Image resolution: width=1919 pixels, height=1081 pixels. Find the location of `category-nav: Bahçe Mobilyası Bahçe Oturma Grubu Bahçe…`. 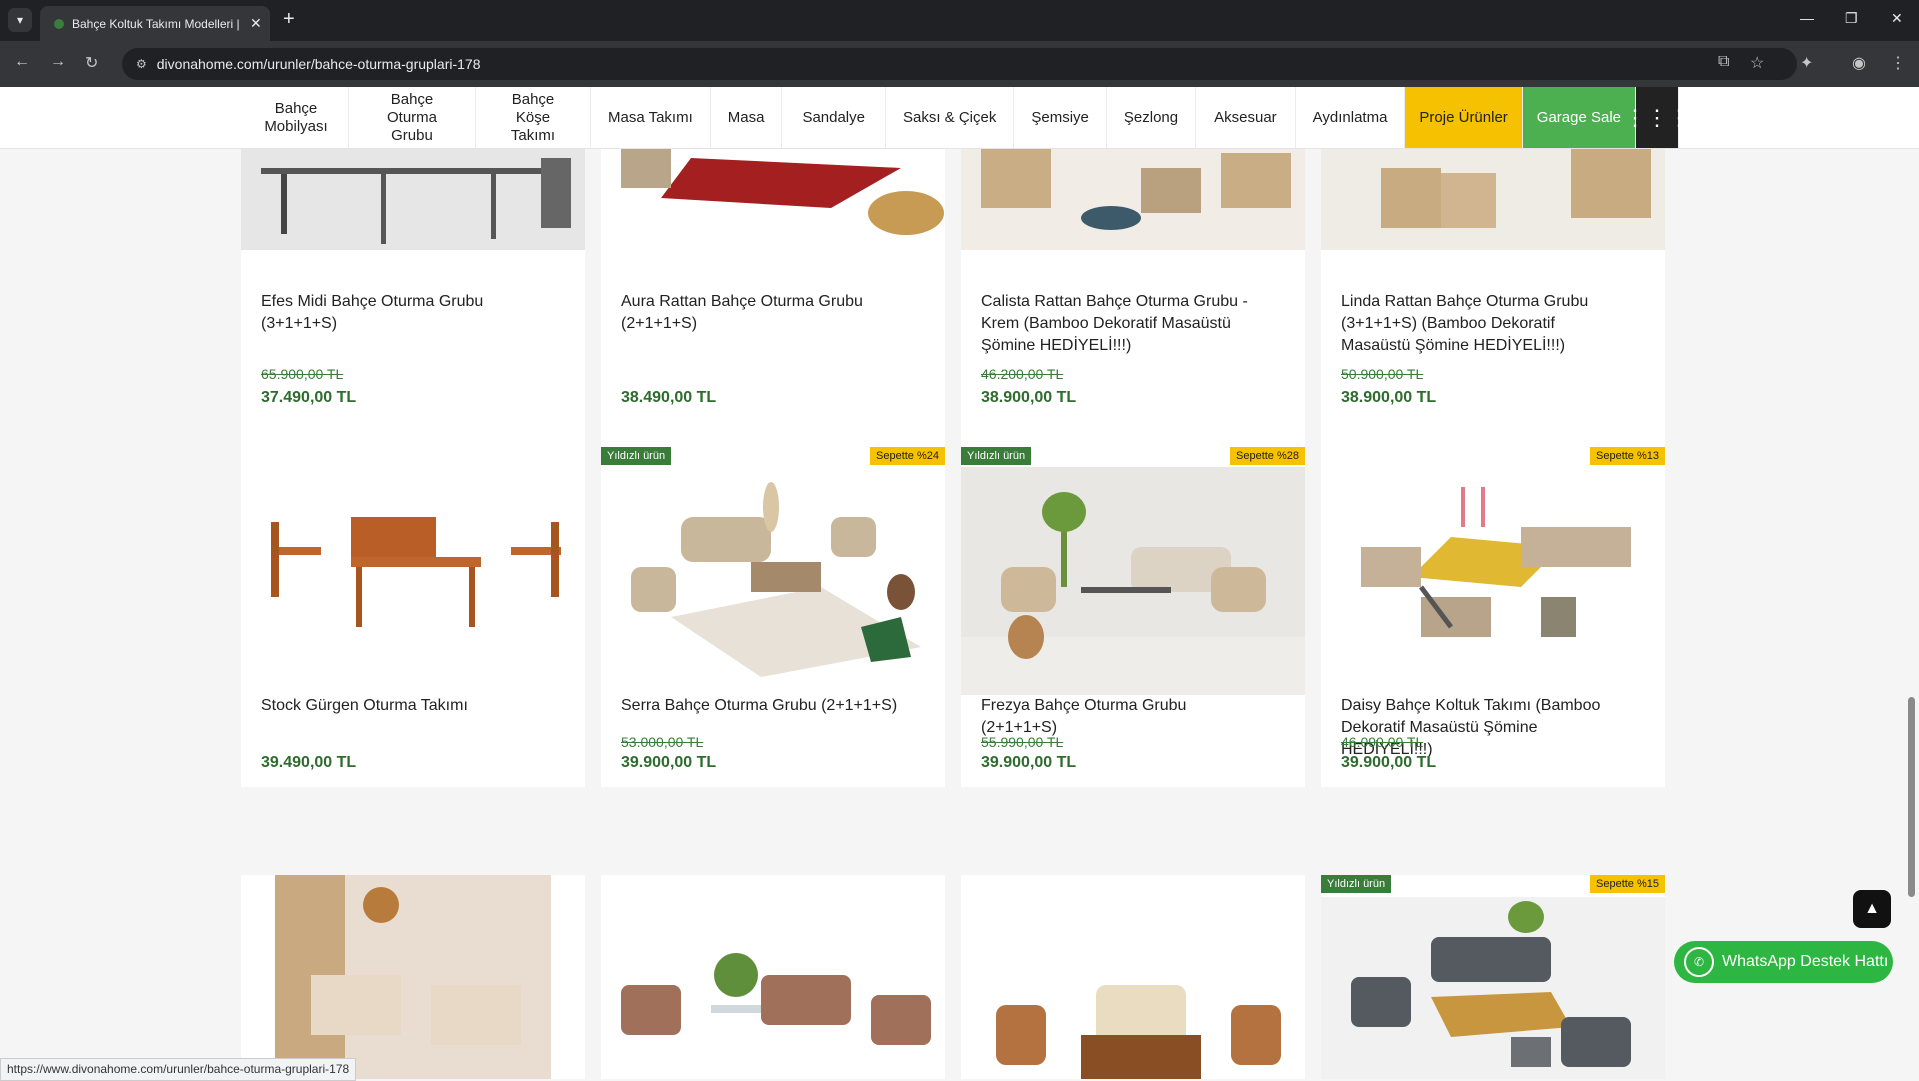

category-nav: Bahçe Mobilyası Bahçe Oturma Grubu Bahçe… is located at coordinates (959, 118).